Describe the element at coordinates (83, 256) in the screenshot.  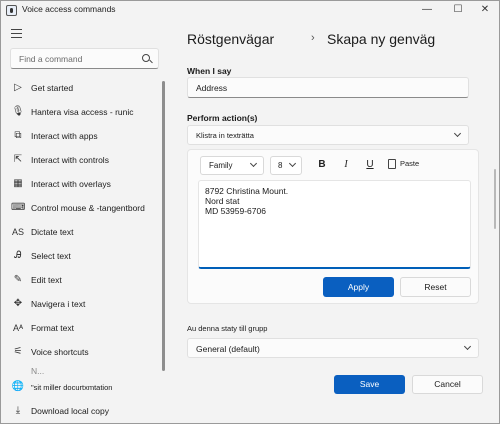
I see `sidebar-item-select-text: Ꭿ Select text` at that location.